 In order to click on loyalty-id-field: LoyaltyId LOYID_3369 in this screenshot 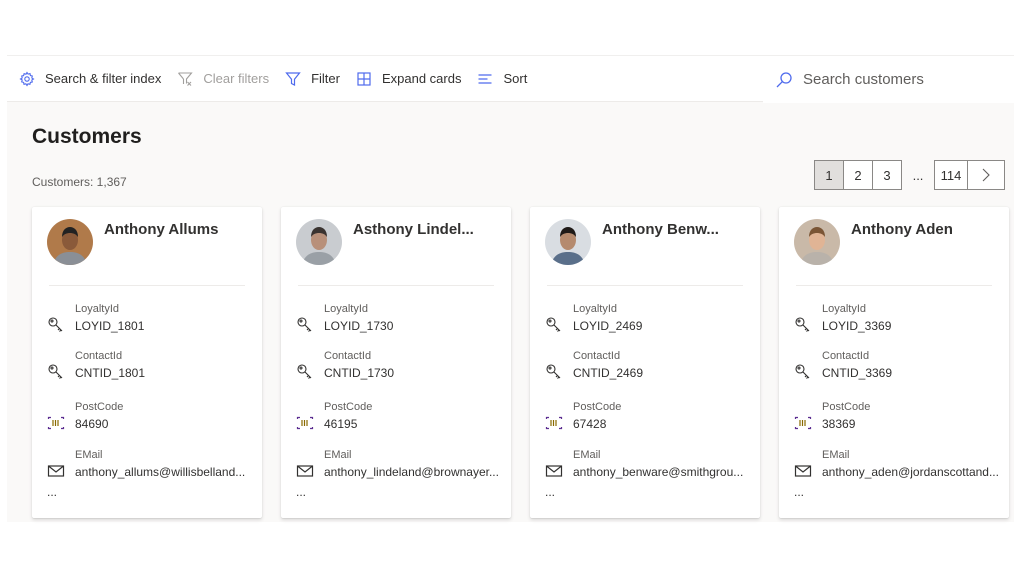, I will do `click(842, 318)`.